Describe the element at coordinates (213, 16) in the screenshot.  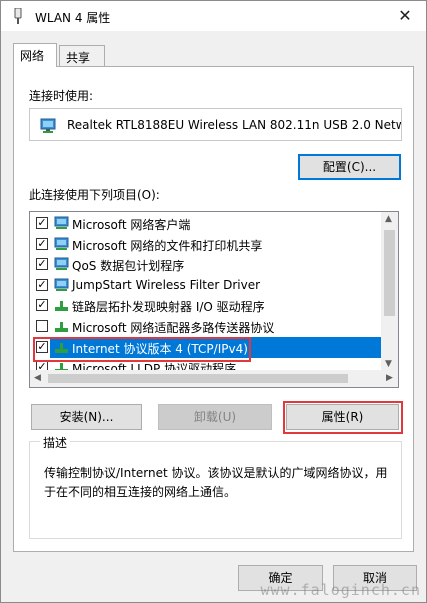
I see `title-bar: WLAN 4 属性 ✕` at that location.